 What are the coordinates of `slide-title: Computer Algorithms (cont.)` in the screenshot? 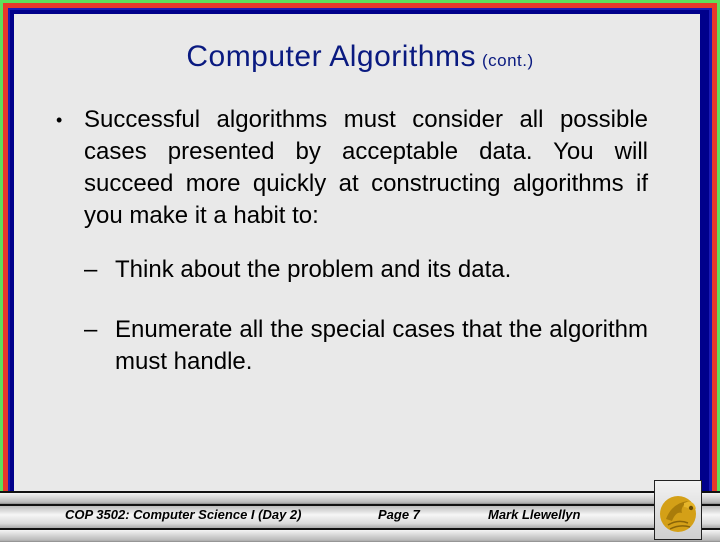 It's located at (360, 57).